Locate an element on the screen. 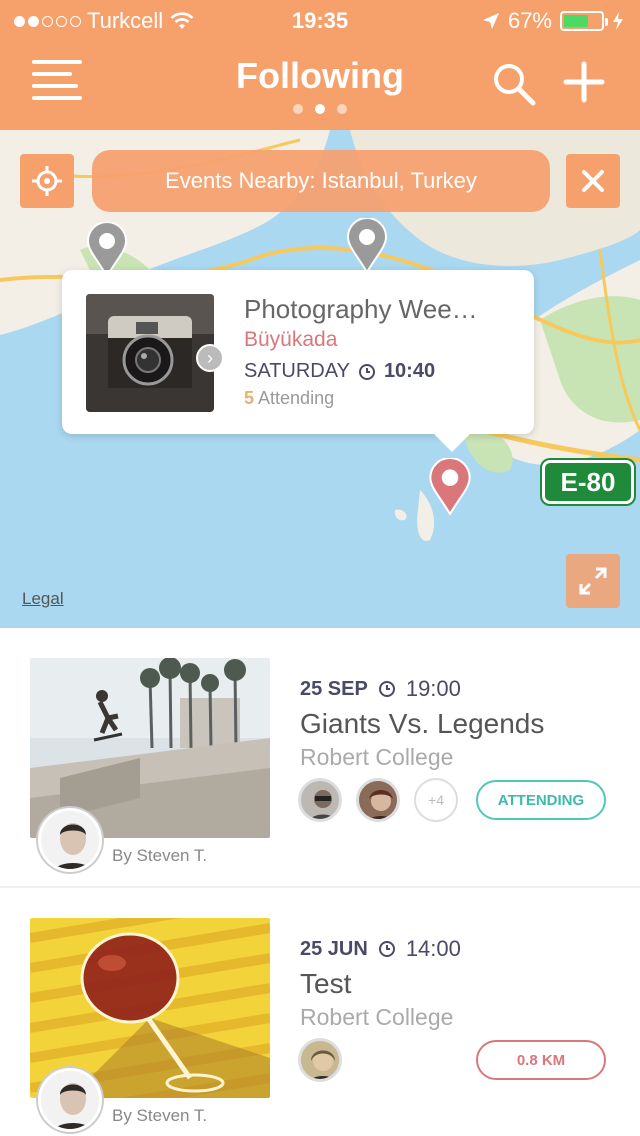 The image size is (640, 1136). map-pin is located at coordinates (367, 246).